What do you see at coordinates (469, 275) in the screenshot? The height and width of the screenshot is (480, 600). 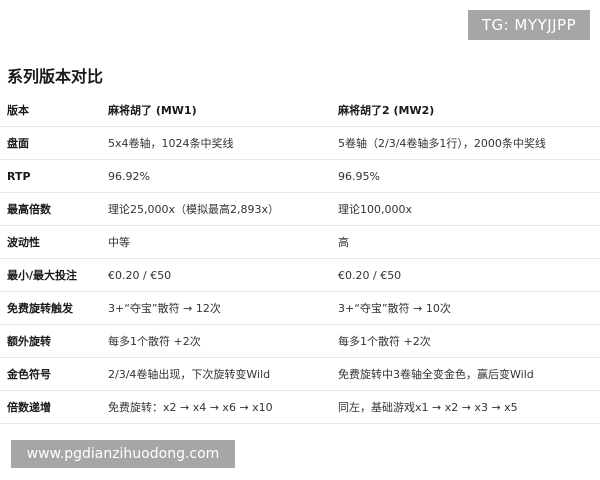 I see `mw2-cell: €0.20 / €50` at bounding box center [469, 275].